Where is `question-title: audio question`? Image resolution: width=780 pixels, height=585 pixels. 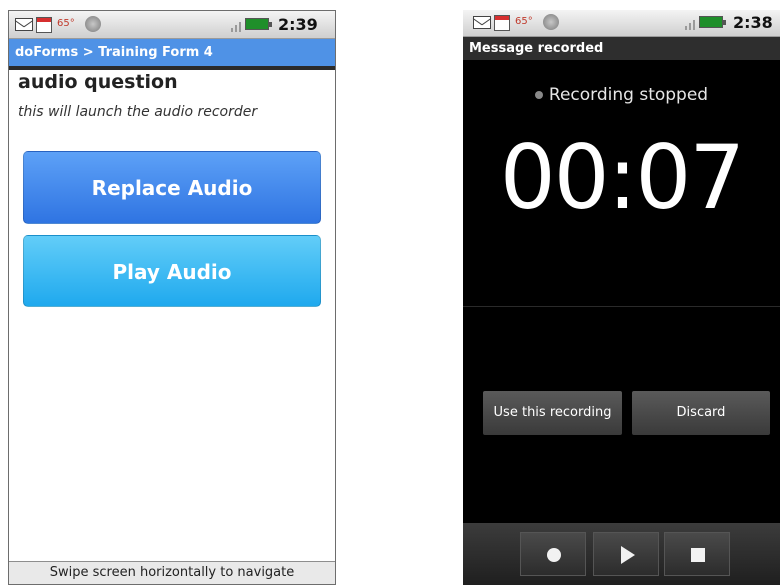 question-title: audio question is located at coordinates (98, 82).